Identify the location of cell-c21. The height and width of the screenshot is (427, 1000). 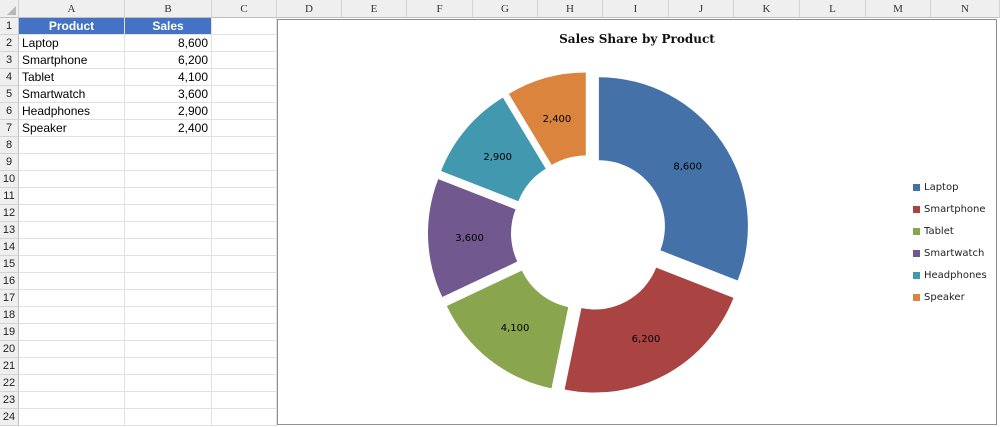
(244, 366).